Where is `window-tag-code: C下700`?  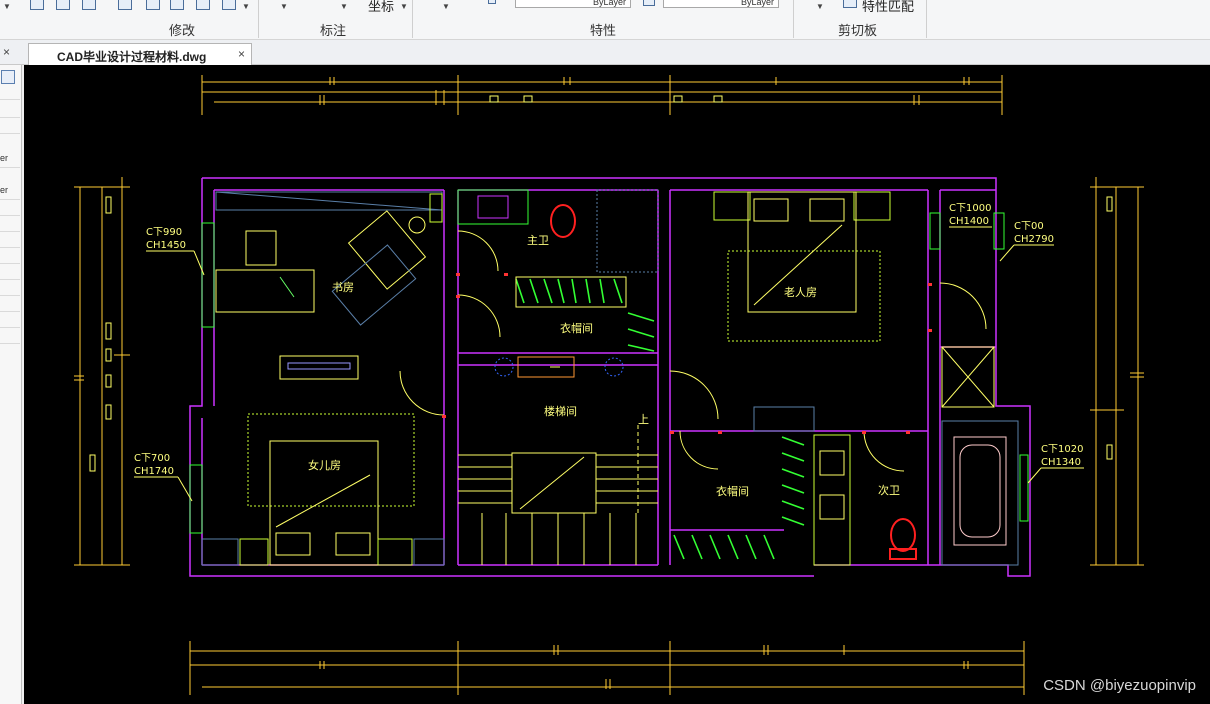 window-tag-code: C下700 is located at coordinates (152, 458).